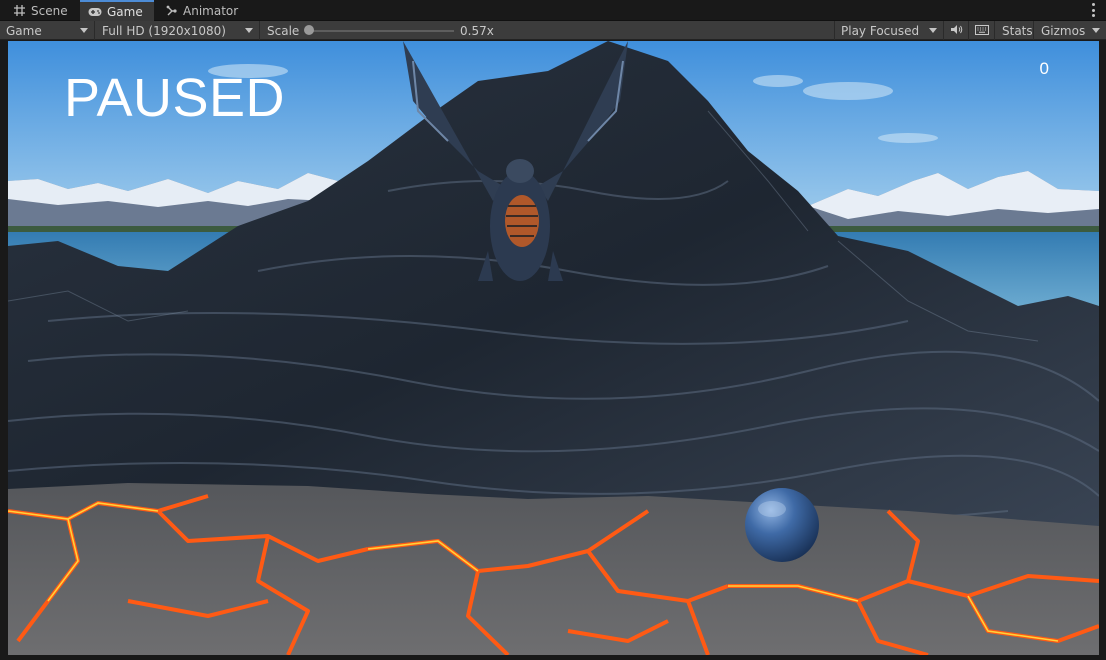  Describe the element at coordinates (164, 30) in the screenshot. I see `resolution-dropdown-value: Full HD (1920x1080)` at that location.